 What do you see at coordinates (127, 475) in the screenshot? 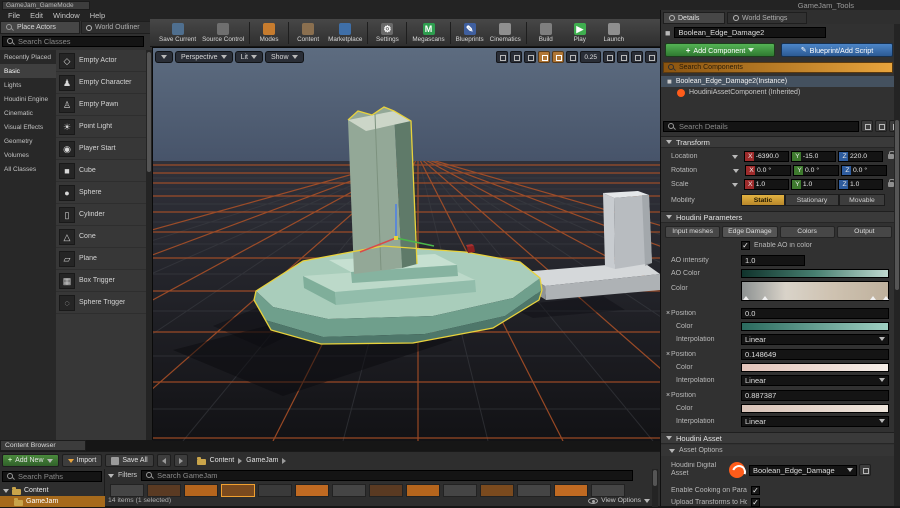
I see `filters-button: Filters` at bounding box center [127, 475].